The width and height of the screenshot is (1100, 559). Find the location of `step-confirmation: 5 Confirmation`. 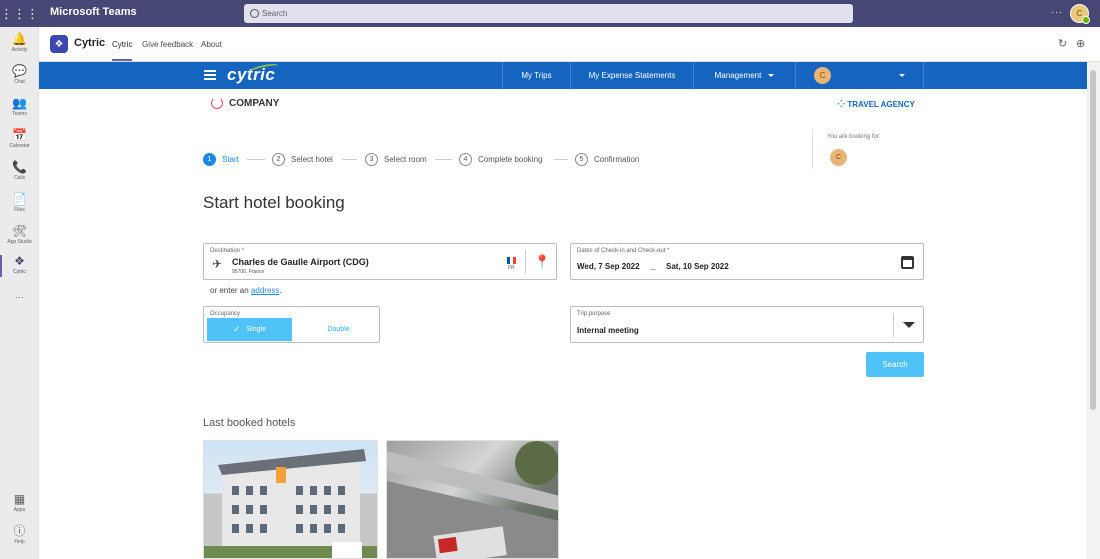

step-confirmation: 5 Confirmation is located at coordinates (607, 159).